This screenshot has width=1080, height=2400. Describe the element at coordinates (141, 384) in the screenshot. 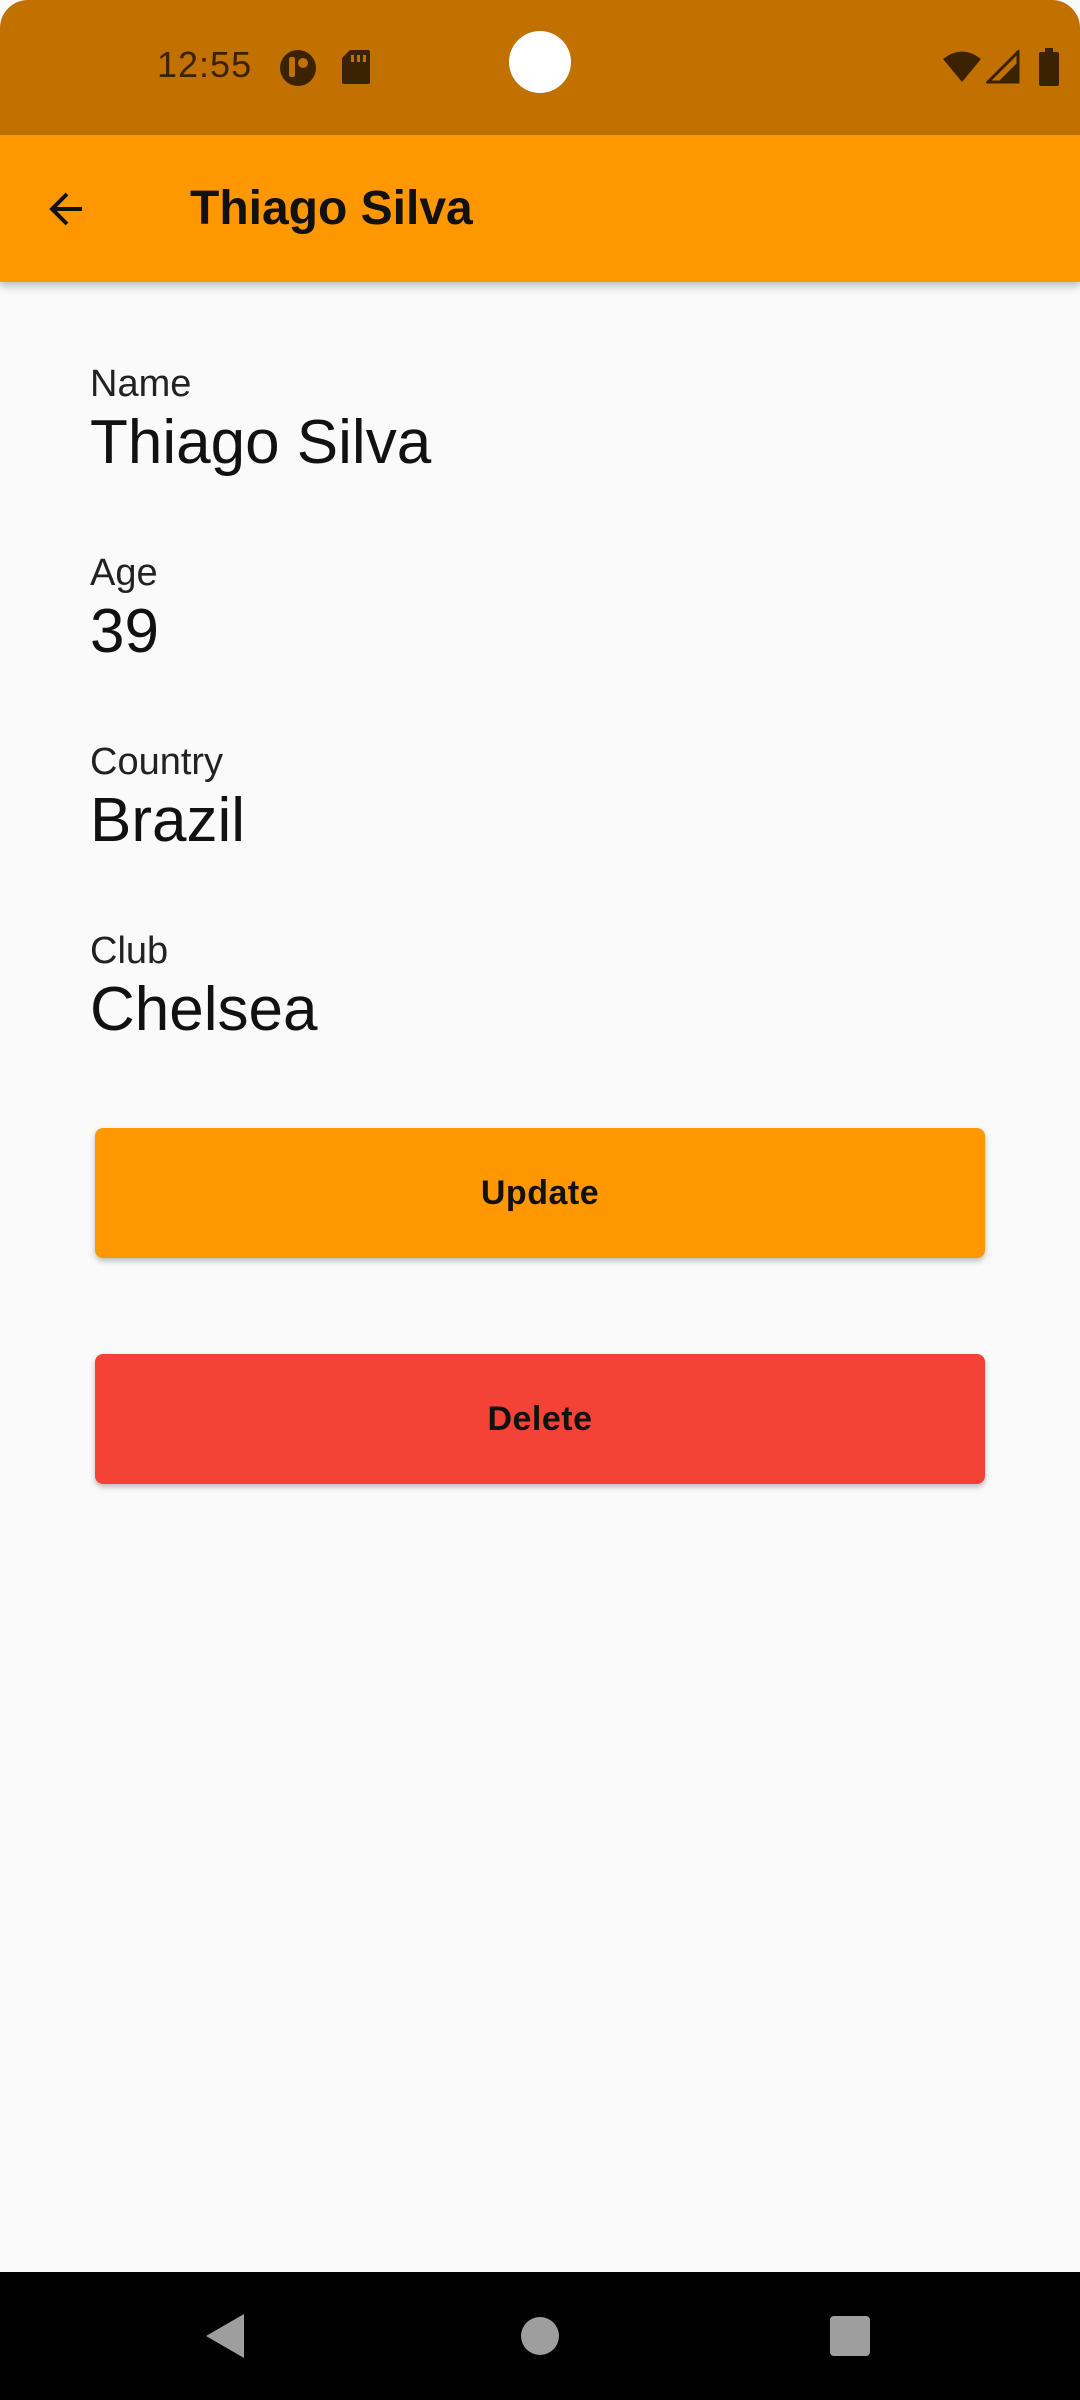

I see `name-label: Name` at that location.